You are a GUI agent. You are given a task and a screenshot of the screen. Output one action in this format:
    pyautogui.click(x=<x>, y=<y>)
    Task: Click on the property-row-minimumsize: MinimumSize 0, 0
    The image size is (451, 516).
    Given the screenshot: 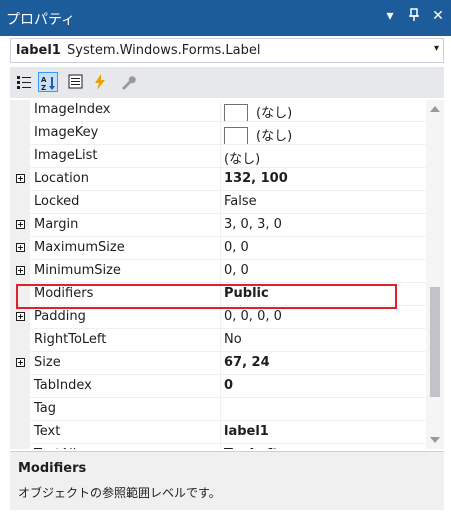 What is the action you would take?
    pyautogui.click(x=218, y=271)
    